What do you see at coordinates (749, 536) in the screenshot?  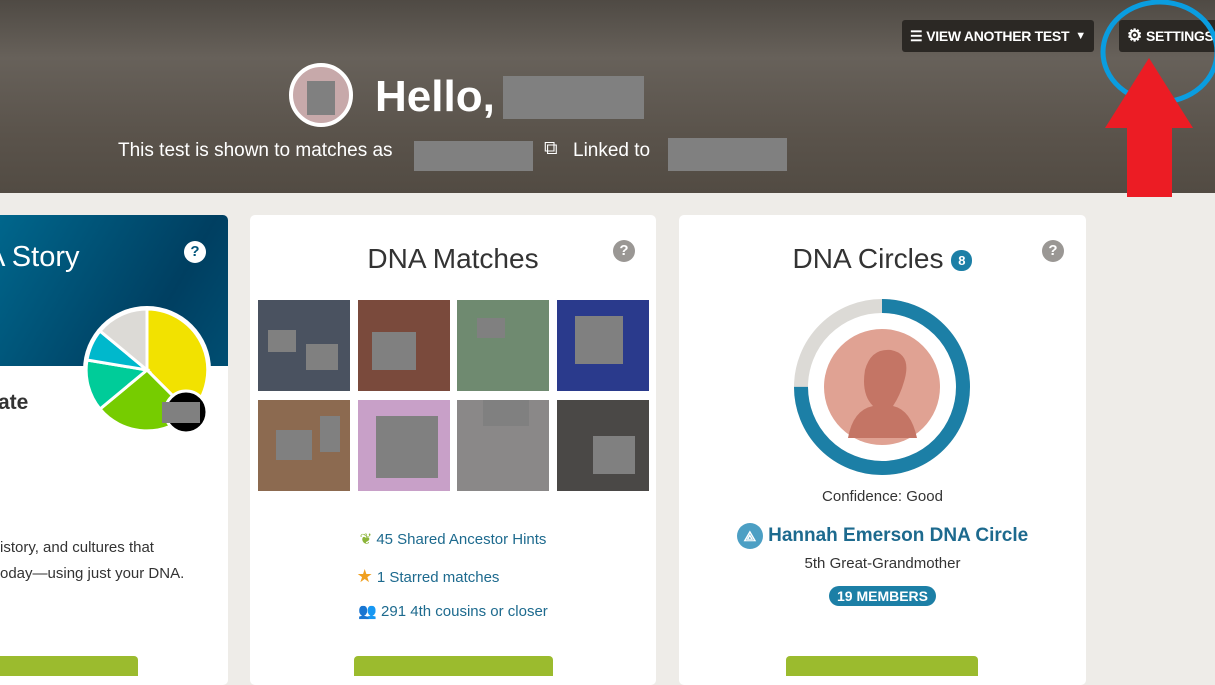 I see `dna-circle-icon: ⟁` at bounding box center [749, 536].